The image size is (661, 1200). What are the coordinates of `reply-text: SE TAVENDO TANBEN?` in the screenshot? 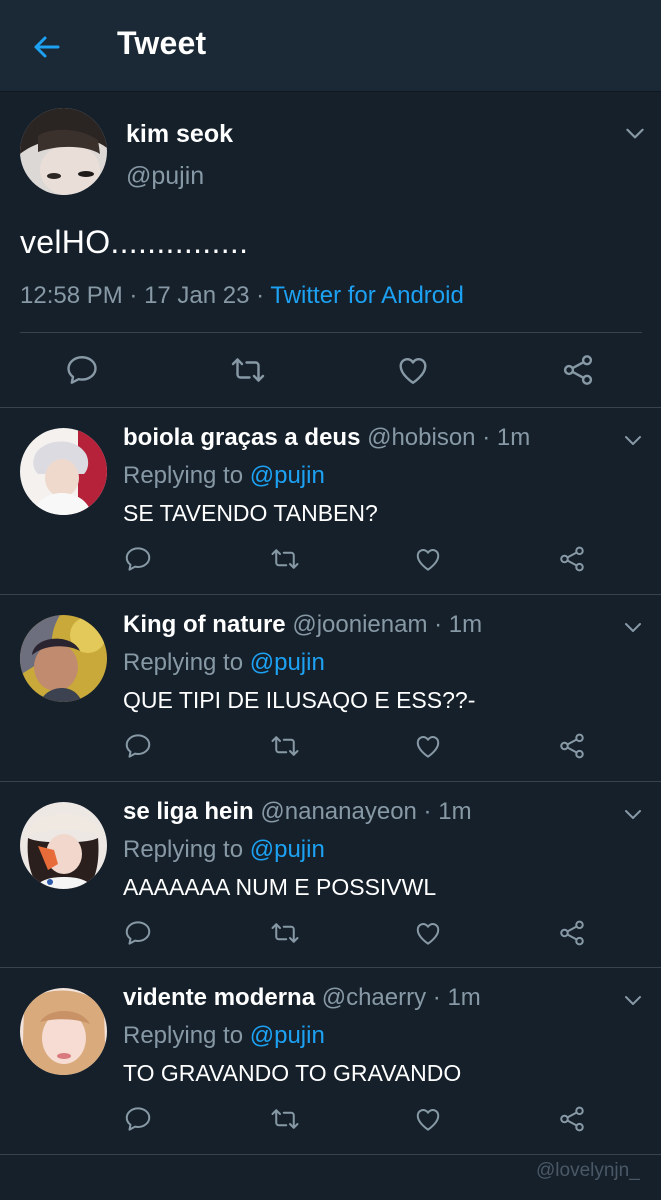 It's located at (250, 513).